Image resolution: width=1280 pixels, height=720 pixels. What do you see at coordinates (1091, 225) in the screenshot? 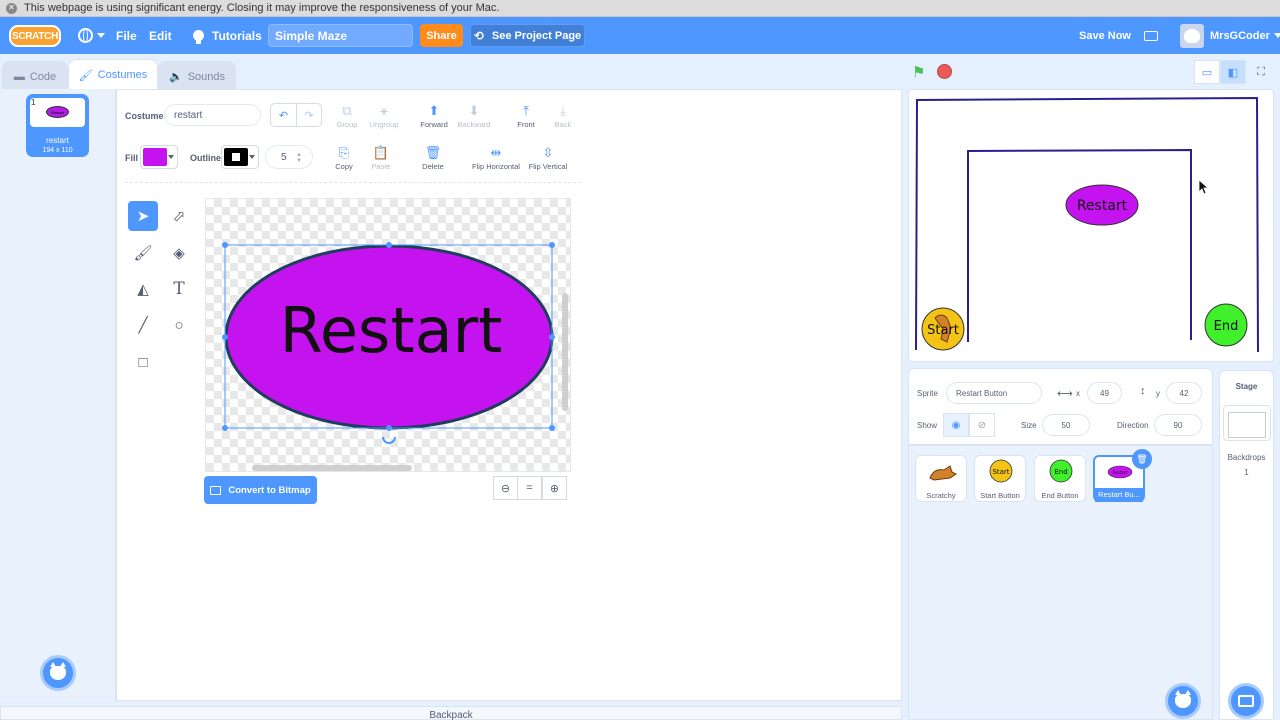
I see `stage-canvas: Restart Start End` at bounding box center [1091, 225].